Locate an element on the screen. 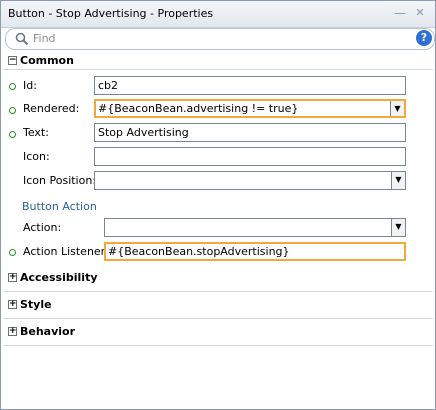 The height and width of the screenshot is (410, 436). section-accessibility-label: Accessibility is located at coordinates (59, 277).